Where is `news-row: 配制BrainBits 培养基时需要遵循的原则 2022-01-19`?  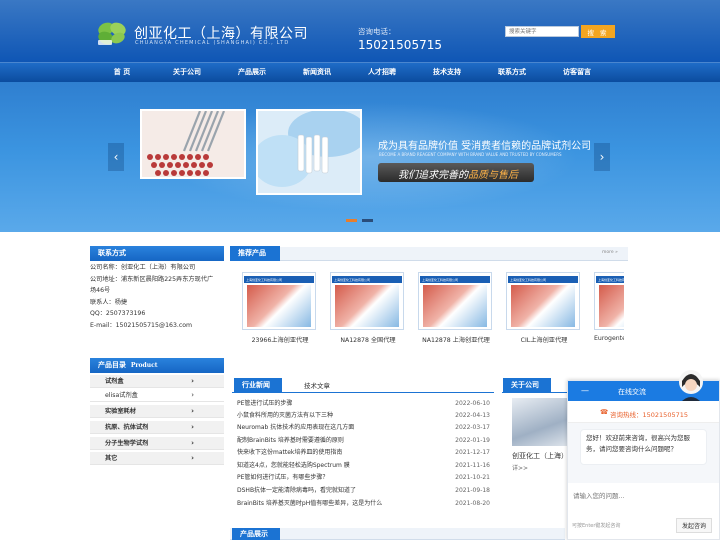
news-row: 配制BrainBits 培养基时需要遵循的原则 2022-01-19 is located at coordinates (364, 441).